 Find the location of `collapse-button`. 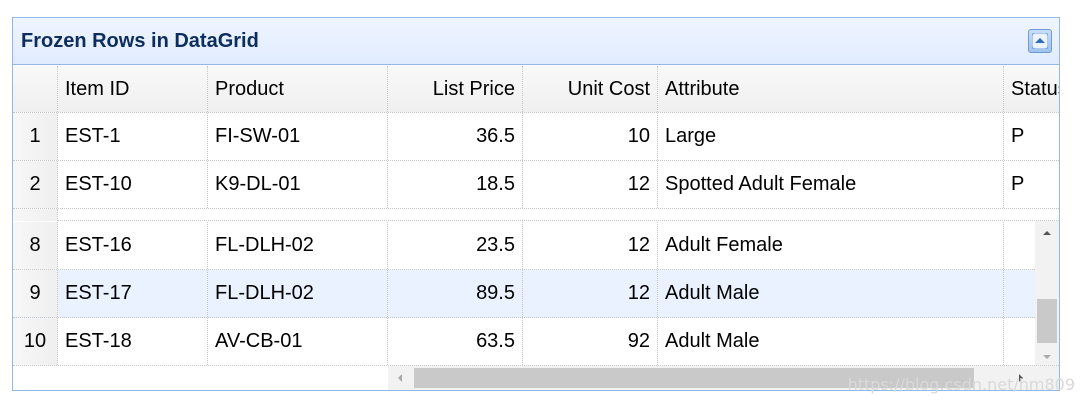

collapse-button is located at coordinates (1040, 41).